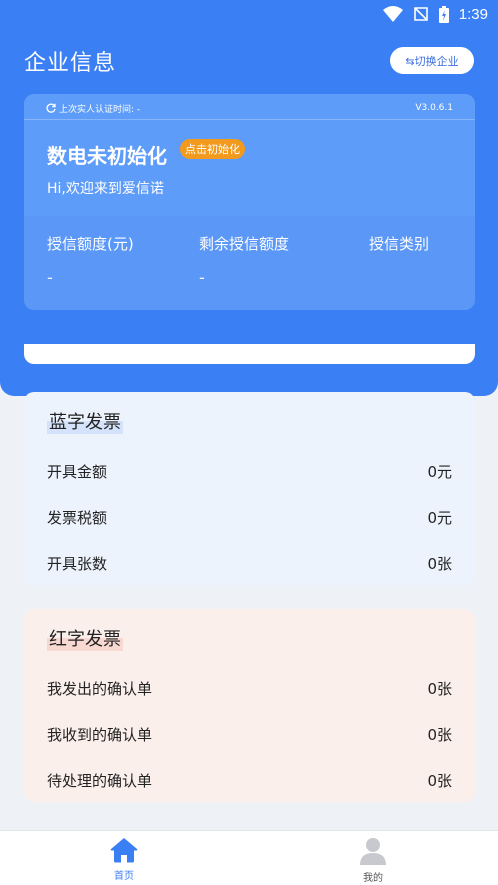 The height and width of the screenshot is (885, 498). I want to click on pending-confirmation-row: 待处理的确认单 0张, so click(249, 780).